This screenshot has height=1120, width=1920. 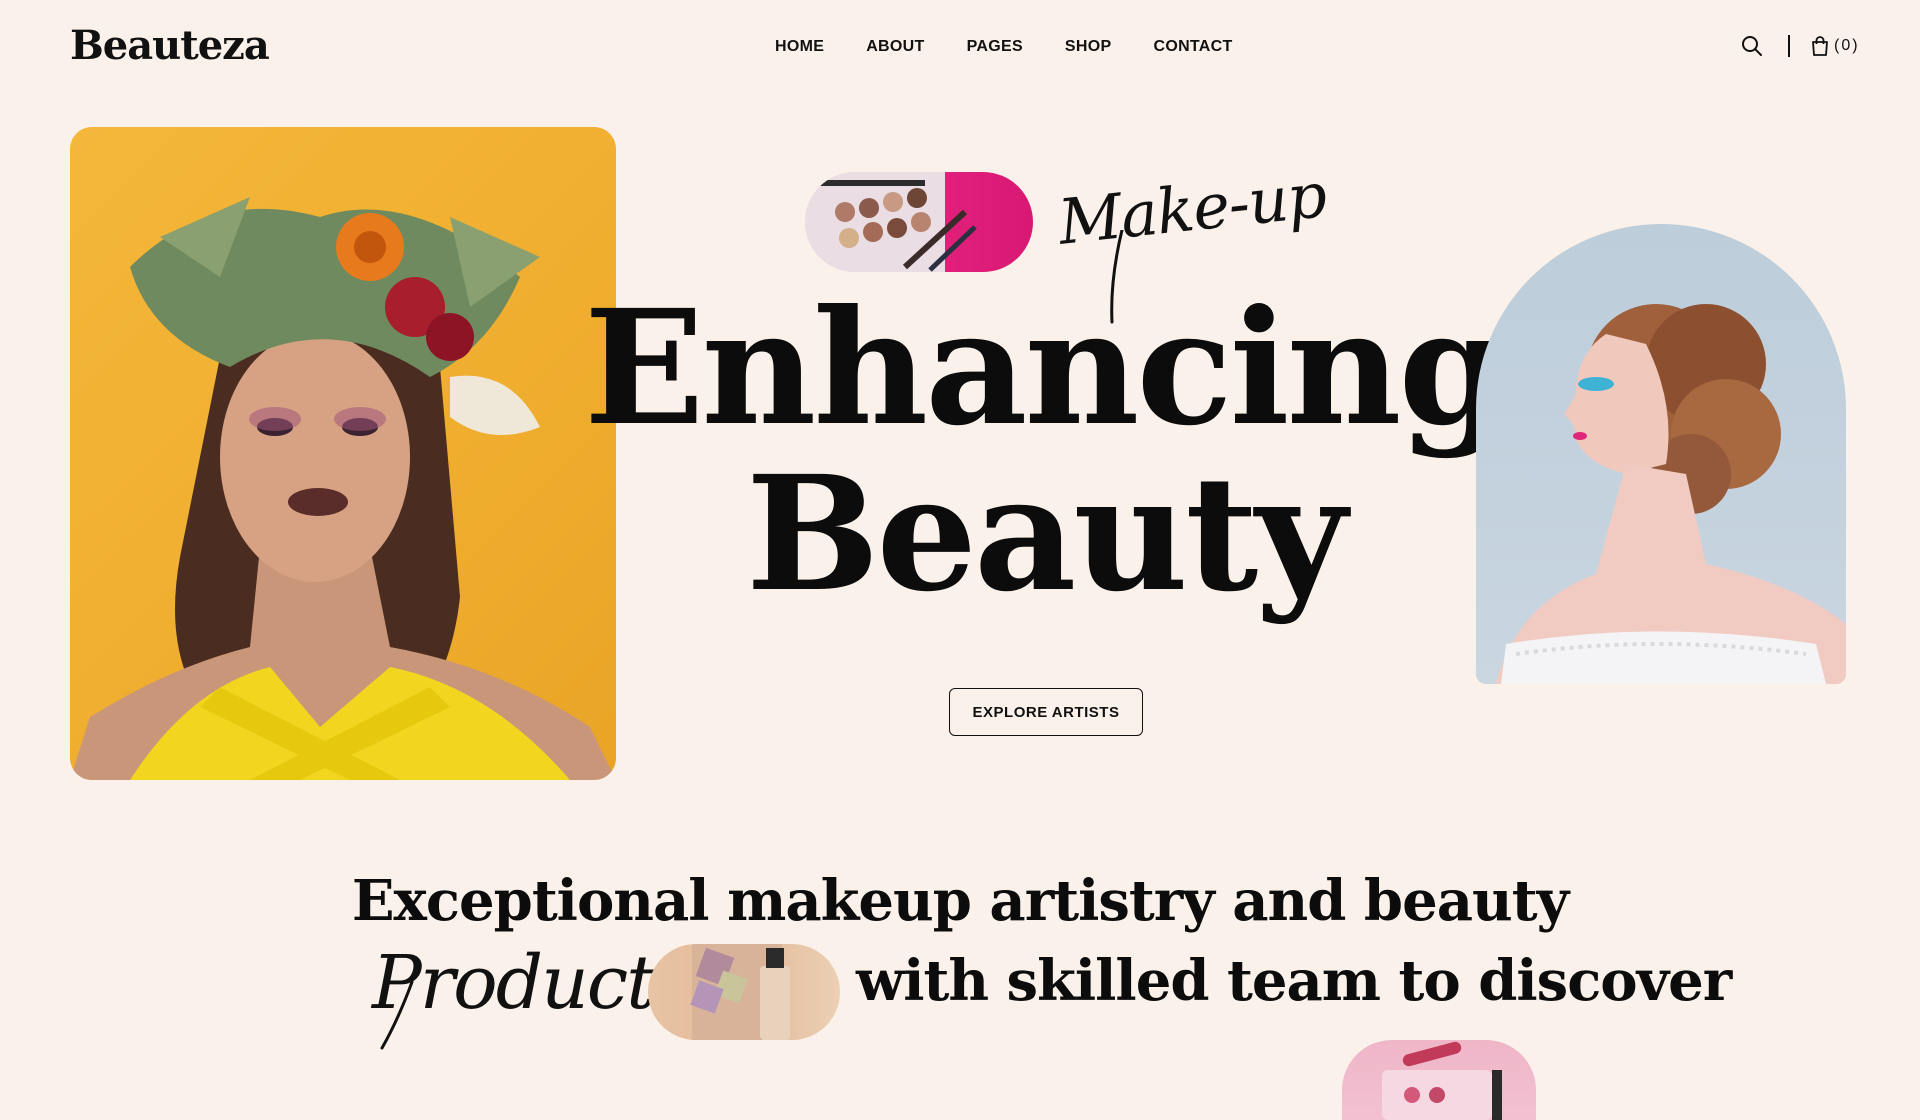 What do you see at coordinates (1800, 46) in the screenshot?
I see `header-tools: (0)` at bounding box center [1800, 46].